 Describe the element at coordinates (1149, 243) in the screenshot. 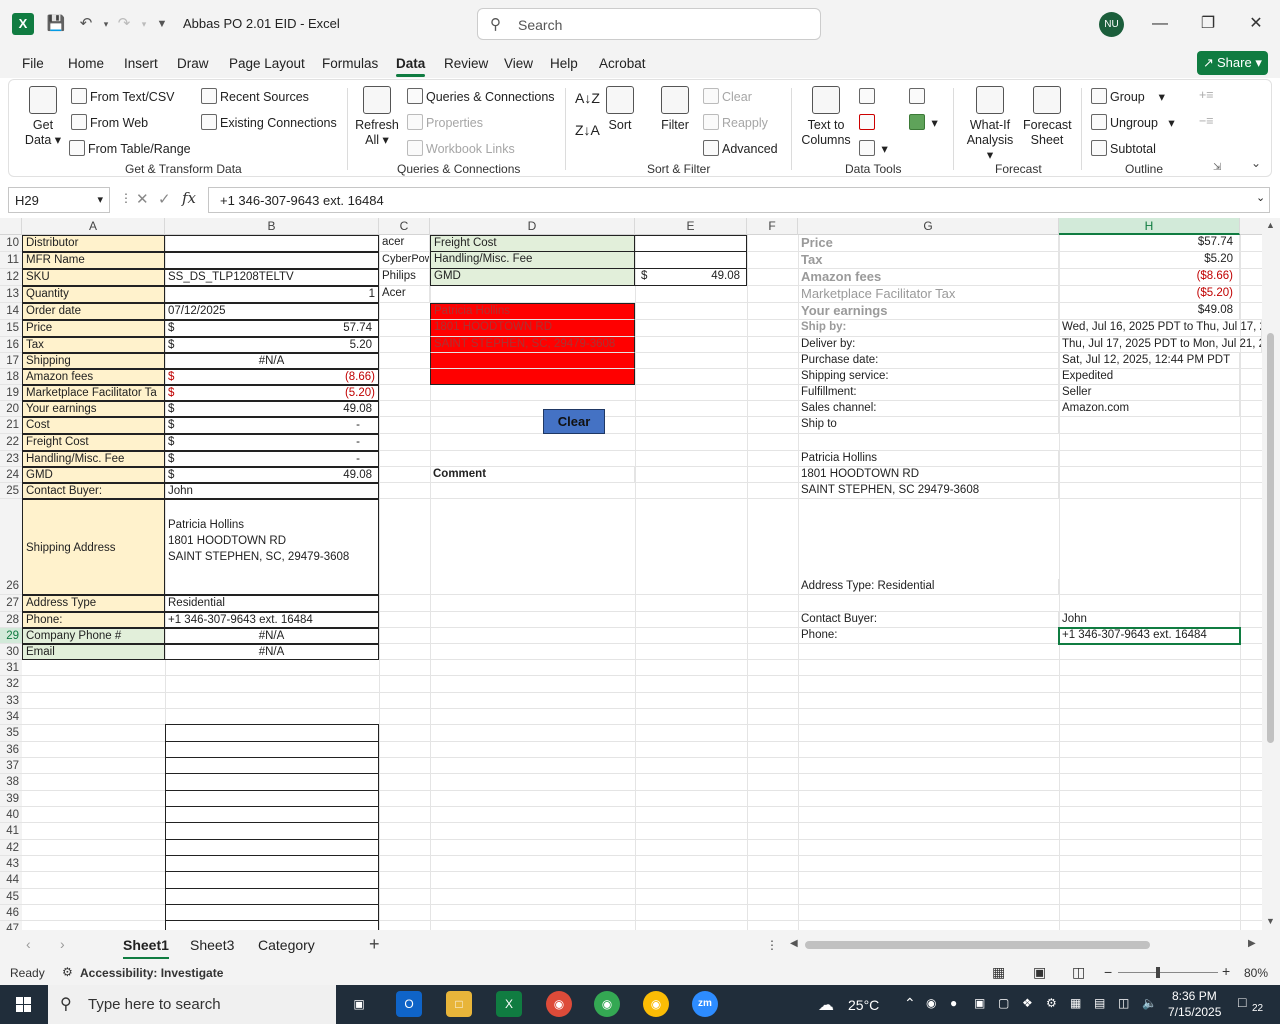

I see `cell-h10: $57.74` at that location.